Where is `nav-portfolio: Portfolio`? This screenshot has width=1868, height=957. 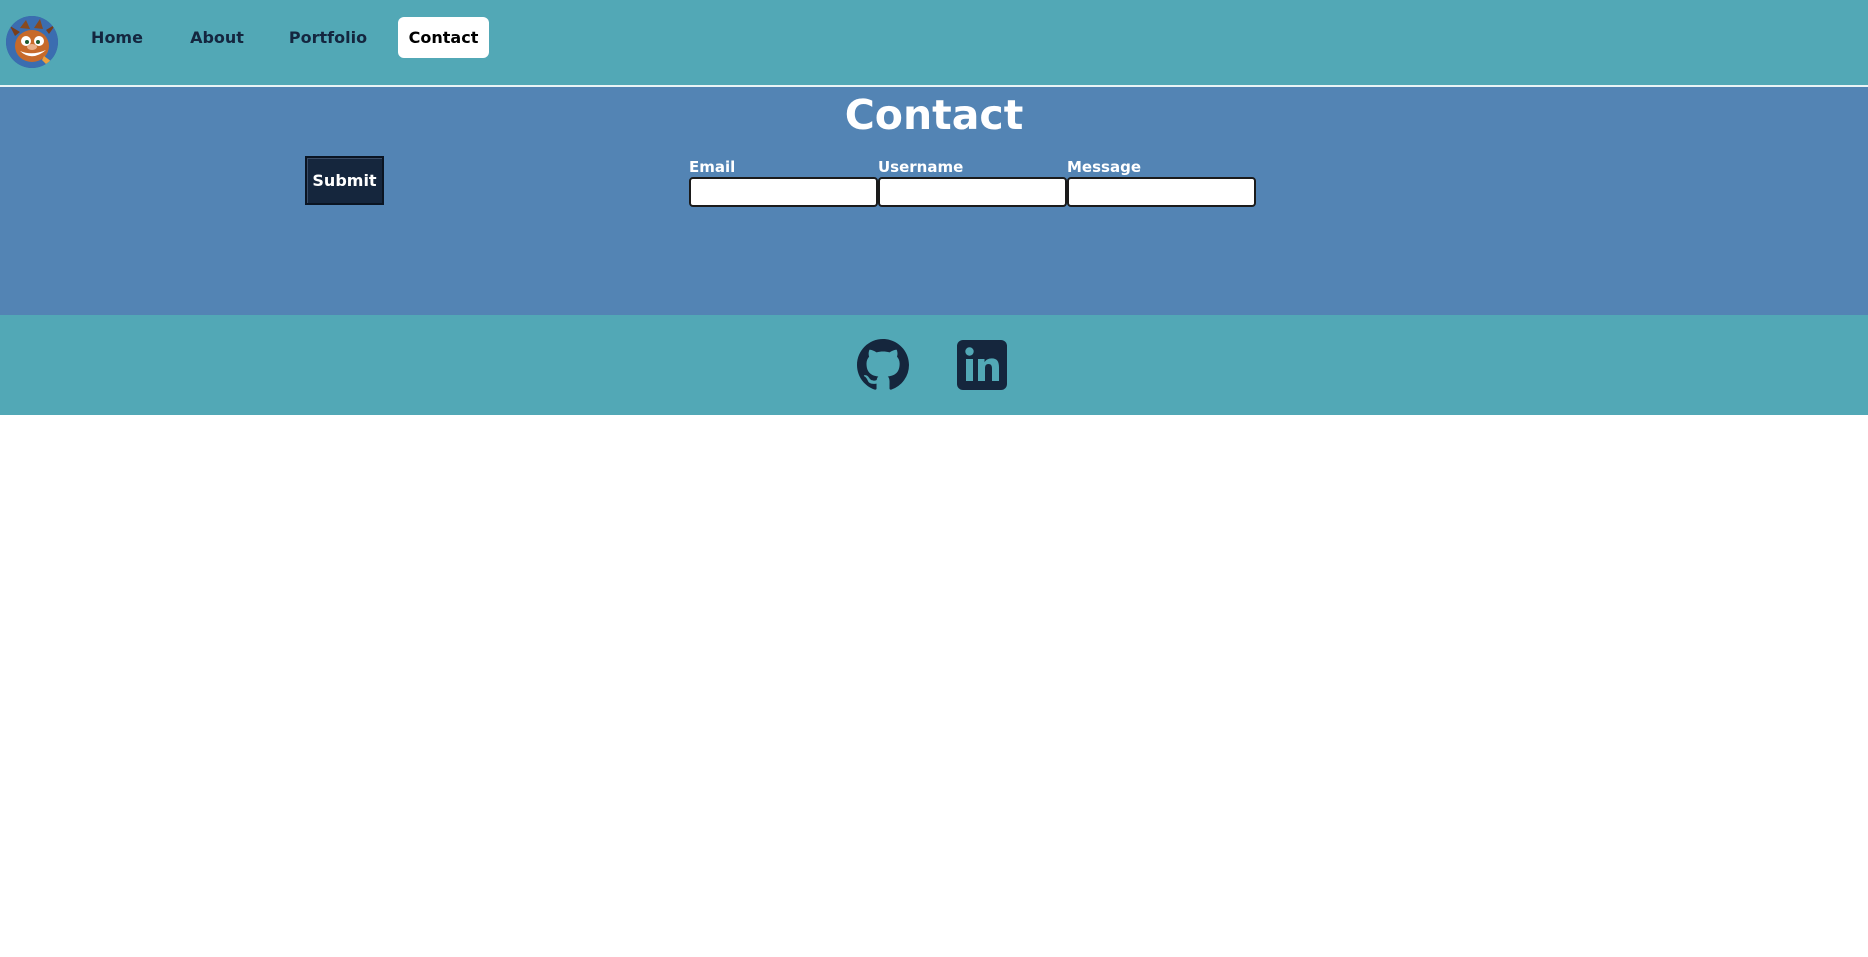
nav-portfolio: Portfolio is located at coordinates (328, 37).